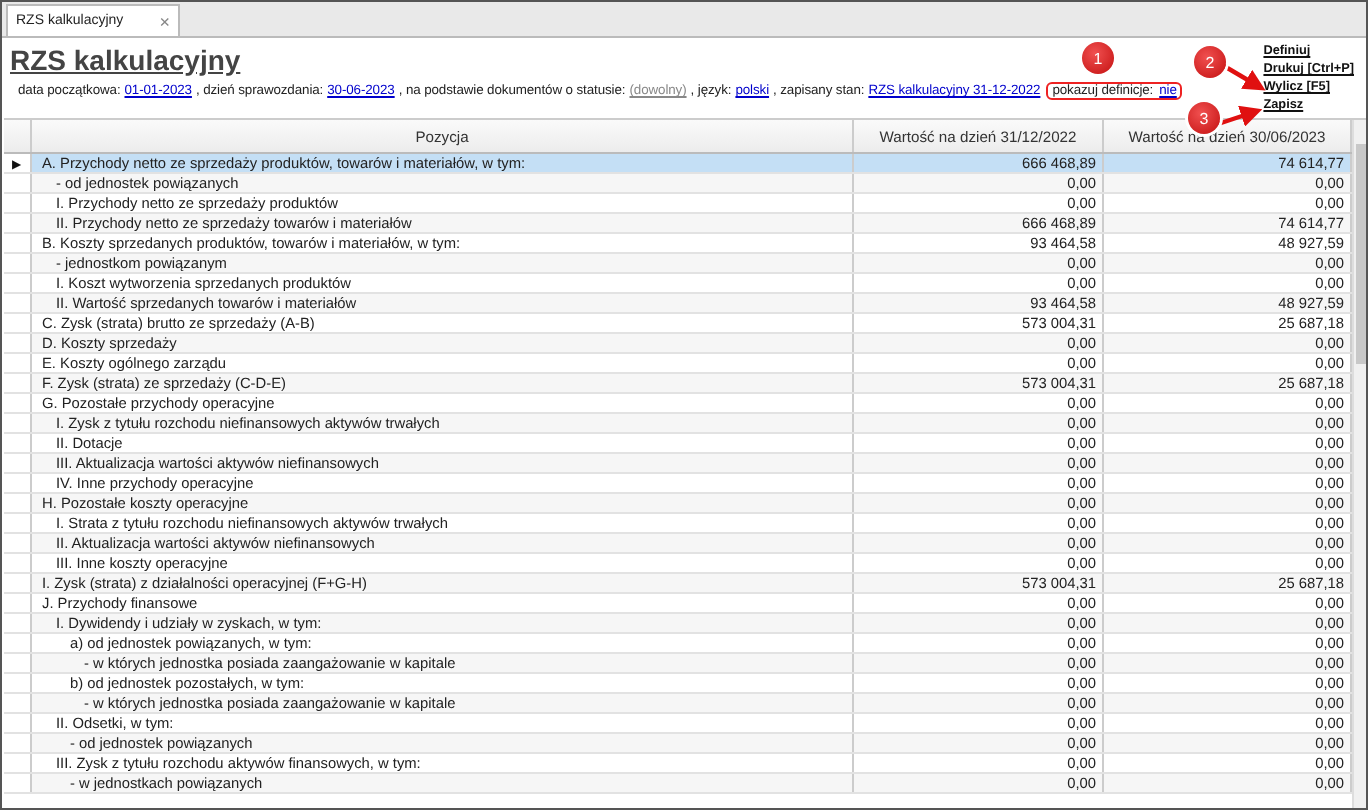  What do you see at coordinates (1210, 62) in the screenshot?
I see `callout-badge: 2` at bounding box center [1210, 62].